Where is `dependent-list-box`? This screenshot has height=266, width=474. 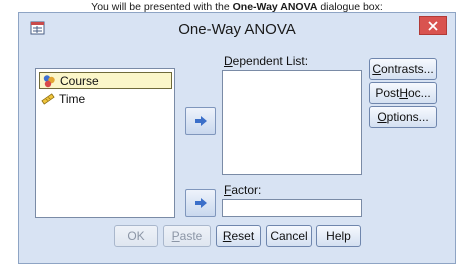 dependent-list-box is located at coordinates (292, 122).